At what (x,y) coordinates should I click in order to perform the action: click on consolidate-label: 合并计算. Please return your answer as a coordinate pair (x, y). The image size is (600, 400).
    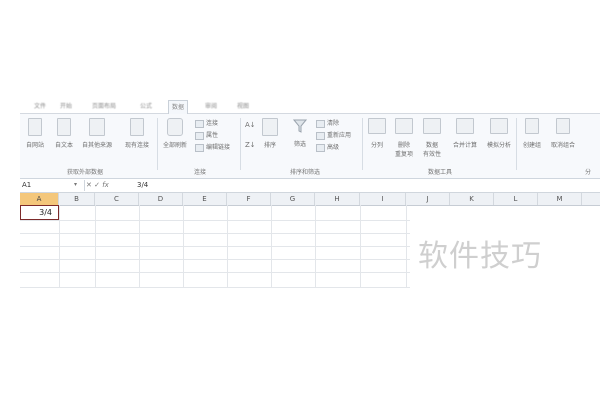
    Looking at the image, I should click on (464, 145).